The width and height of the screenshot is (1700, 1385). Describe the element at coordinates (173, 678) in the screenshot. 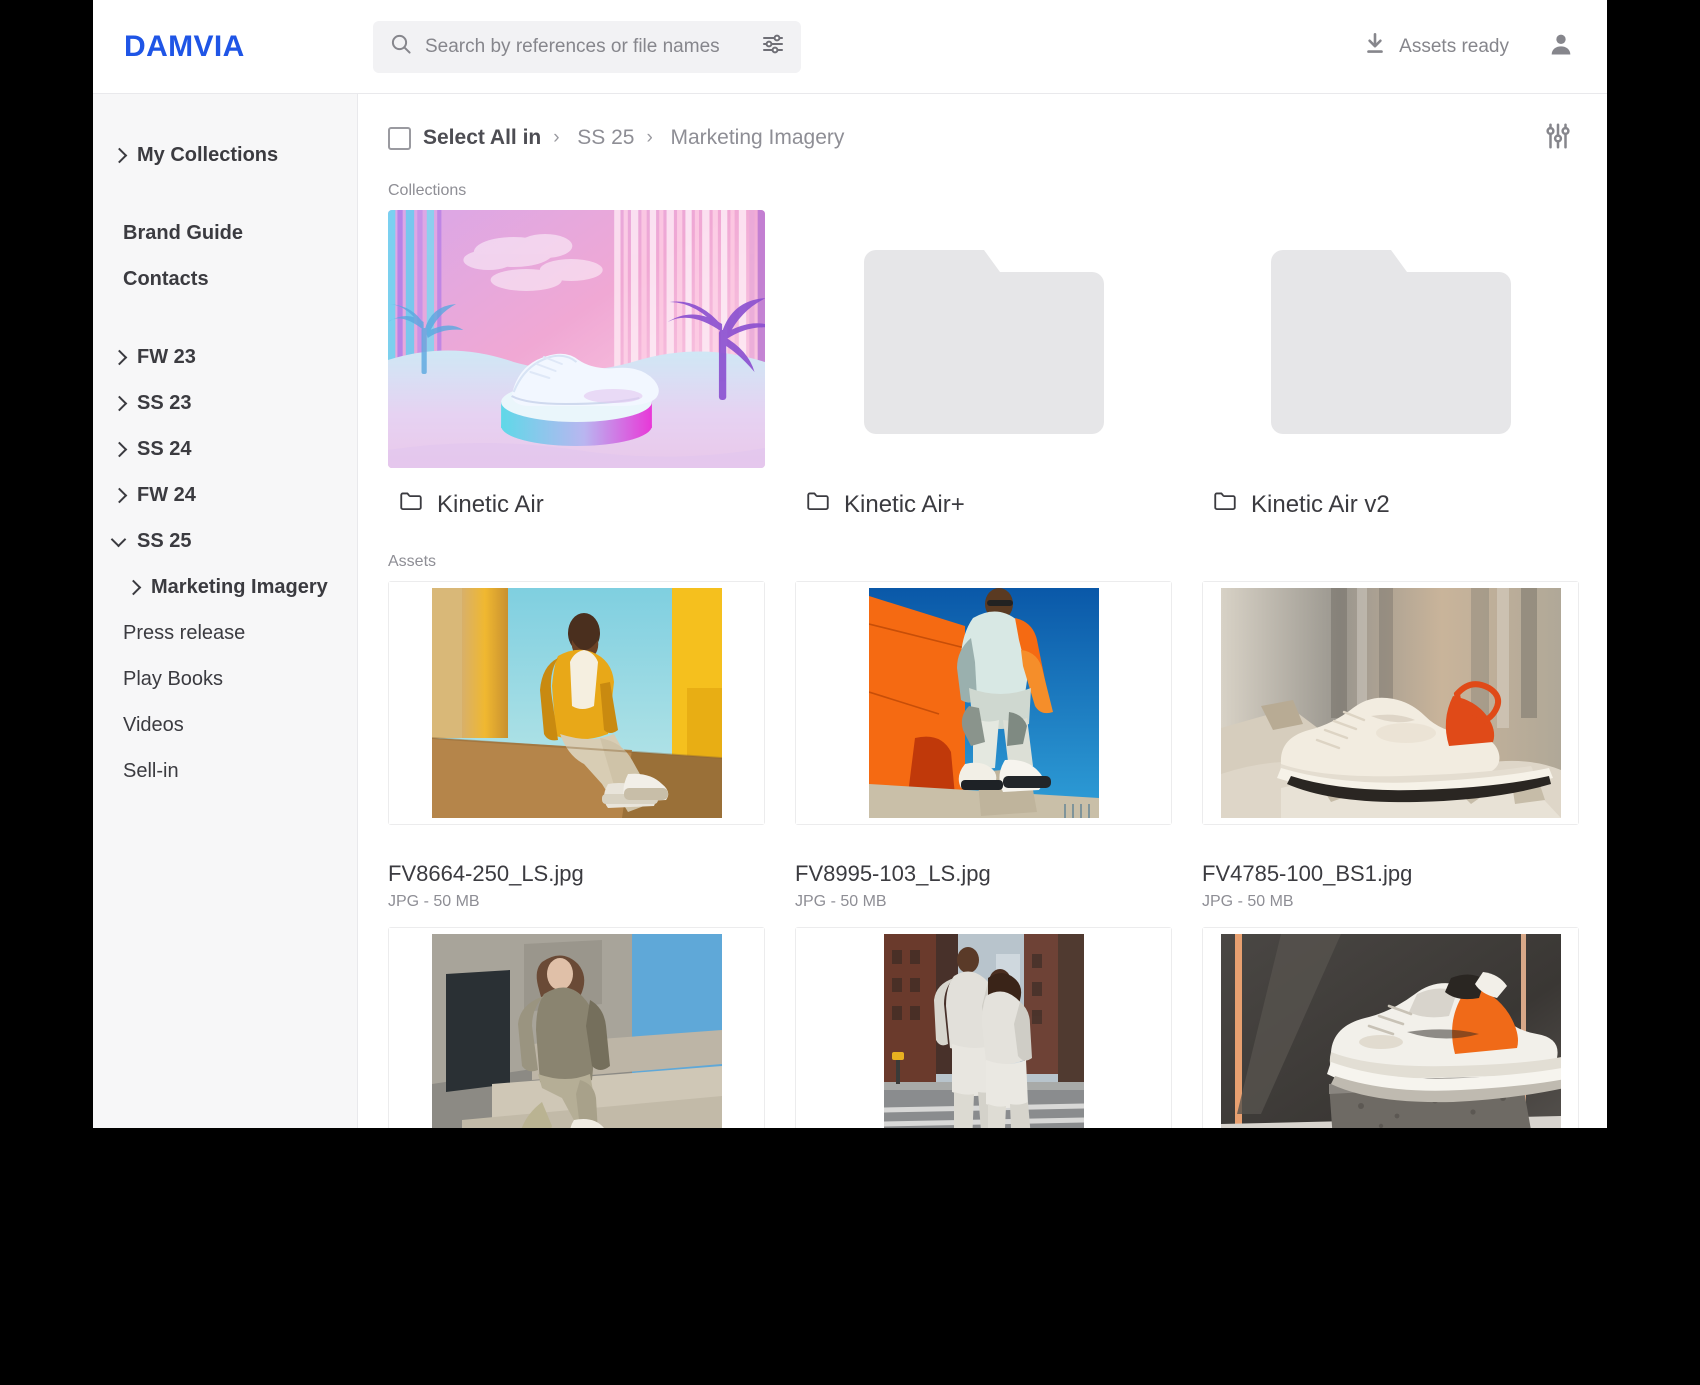

I see `sidebar-item-label: Play Books` at that location.